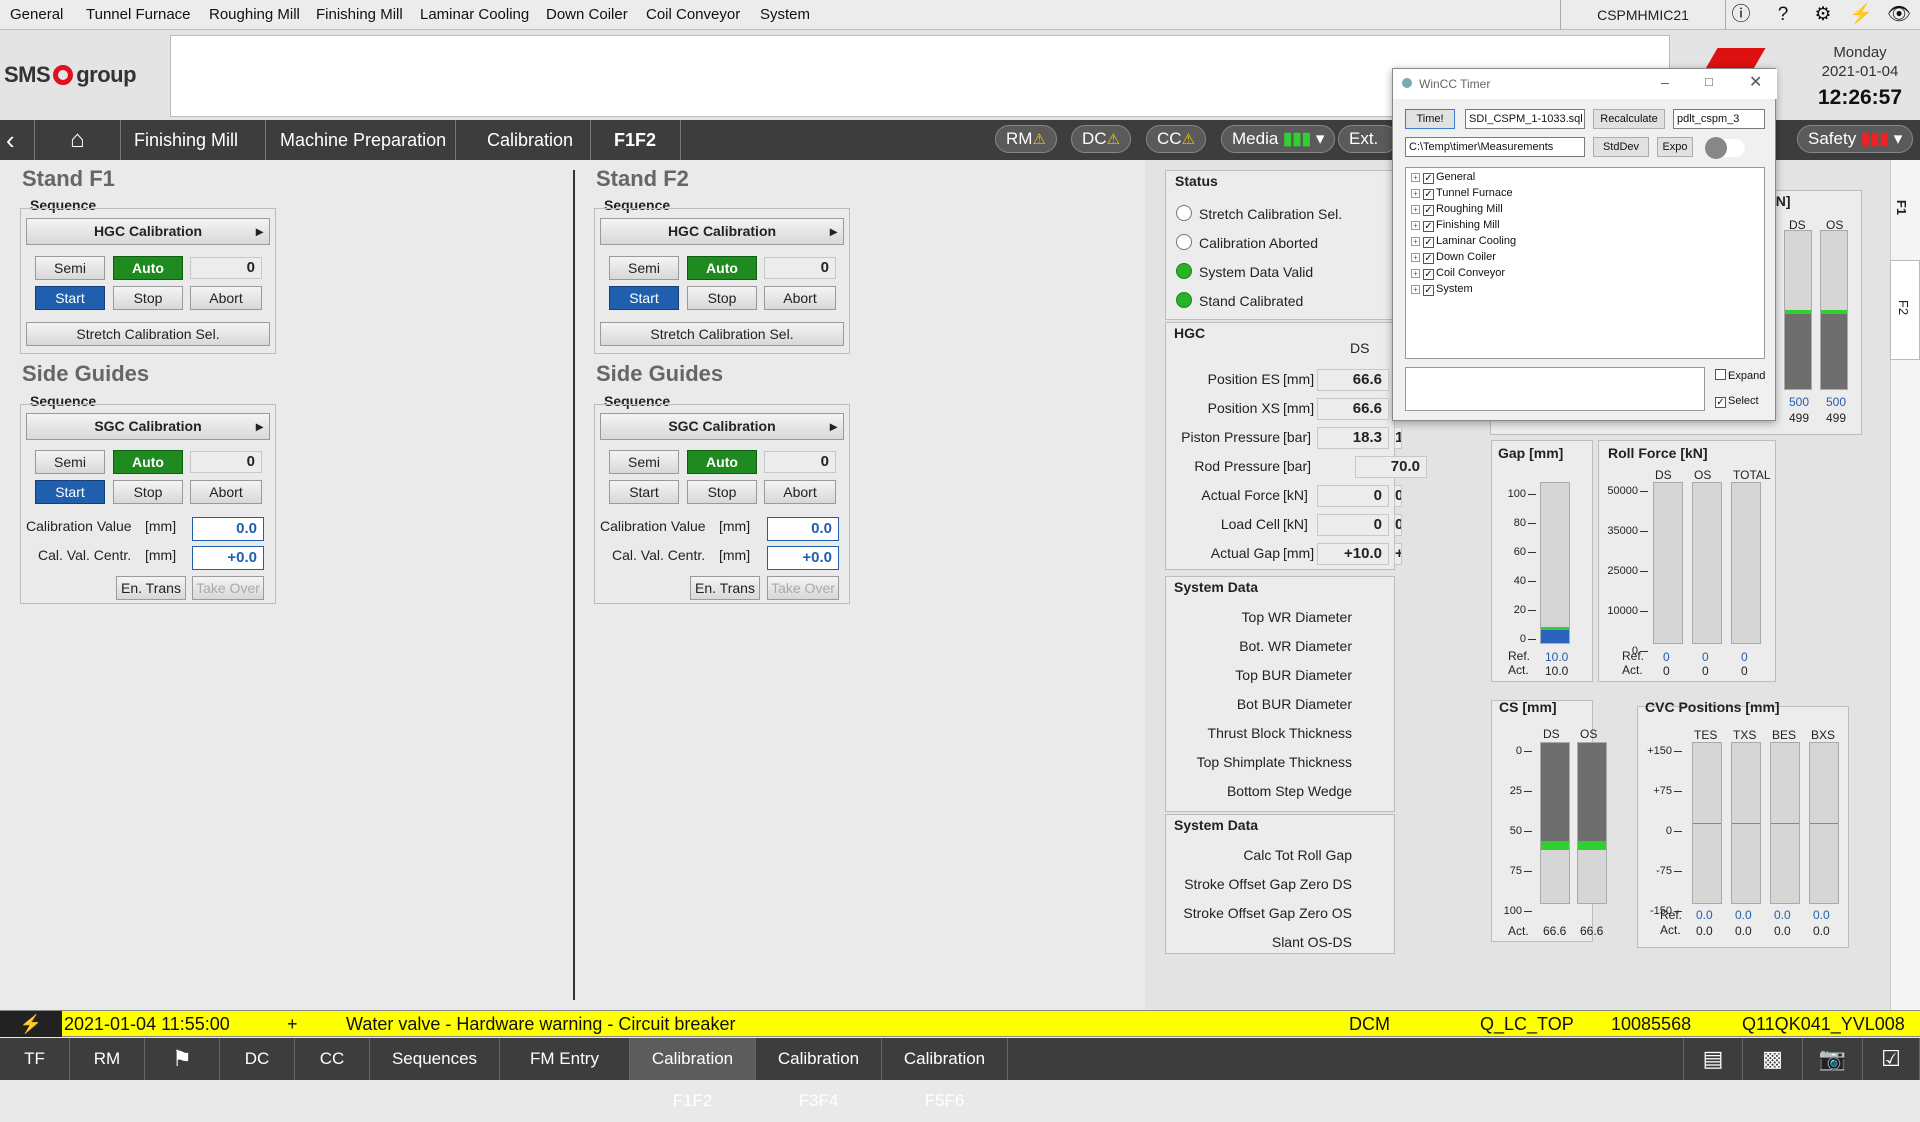 This screenshot has height=1122, width=1920. I want to click on status-pill-ext: Ext. S, so click(1368, 139).